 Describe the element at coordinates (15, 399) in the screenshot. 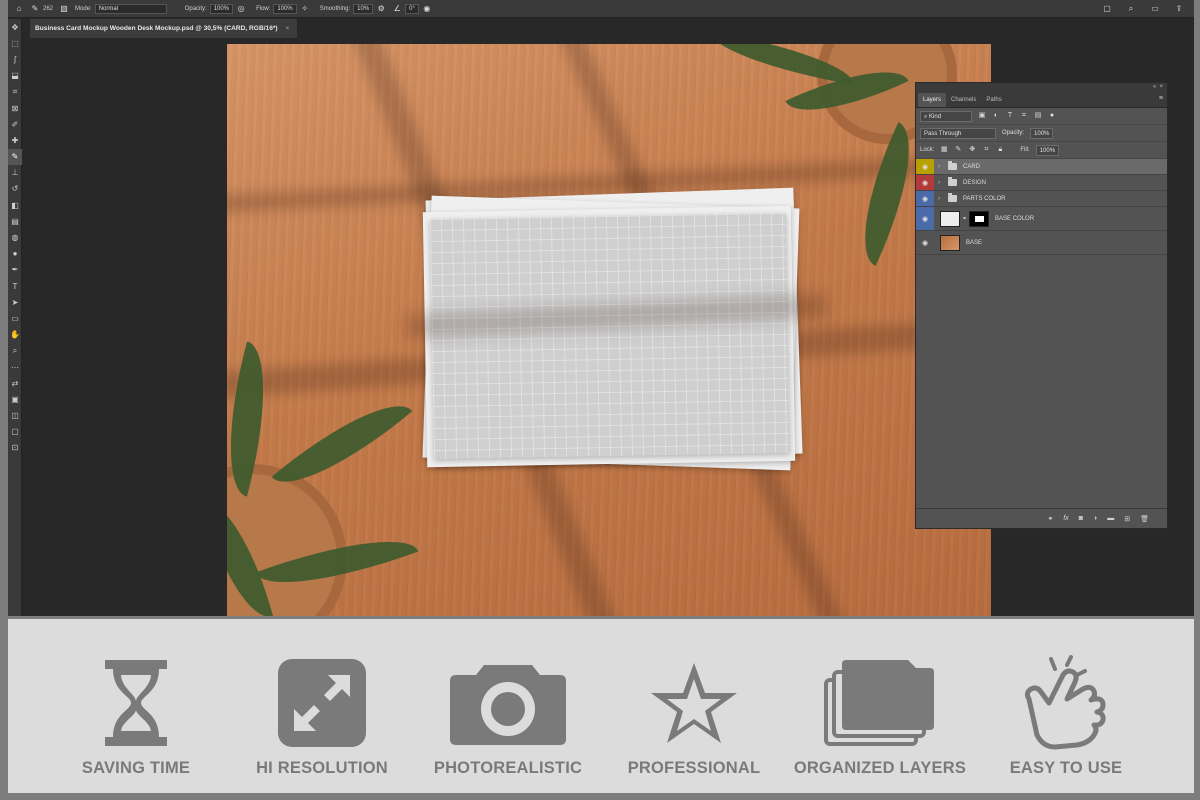

I see `color-swatches-icon: ▣` at that location.